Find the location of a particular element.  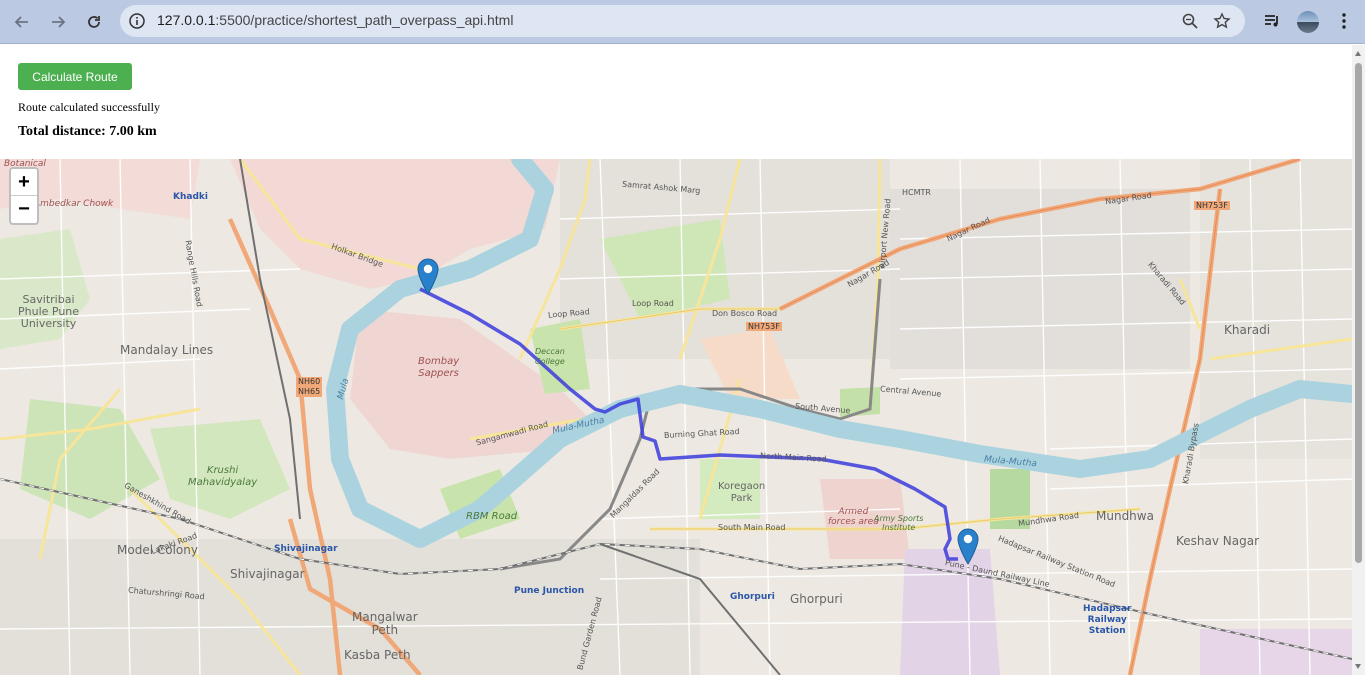

menu-kebab-icon is located at coordinates (1344, 21).